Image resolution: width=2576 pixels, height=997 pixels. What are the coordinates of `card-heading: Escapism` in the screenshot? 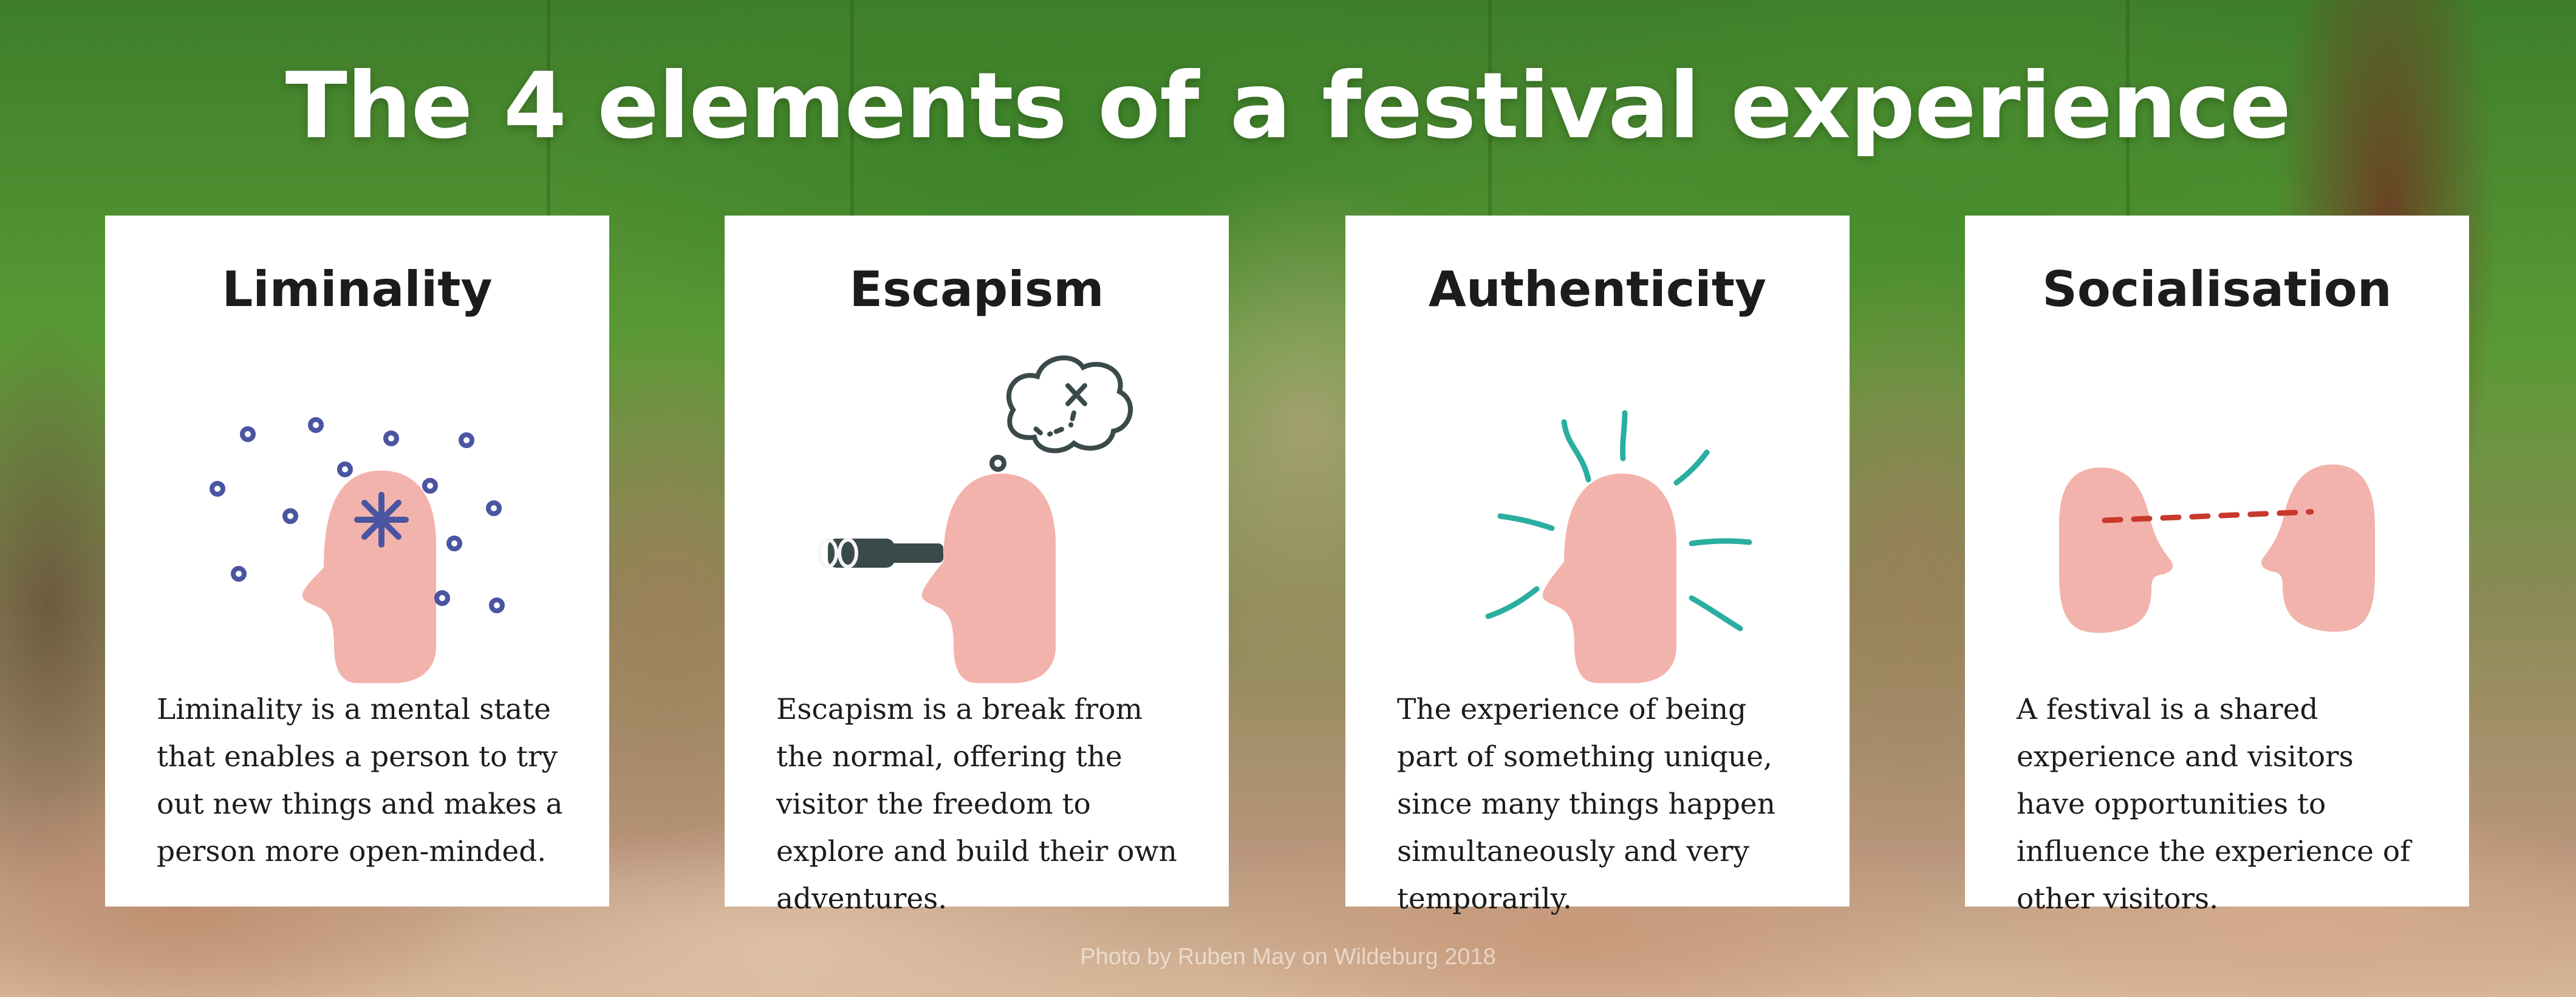 It's located at (976, 289).